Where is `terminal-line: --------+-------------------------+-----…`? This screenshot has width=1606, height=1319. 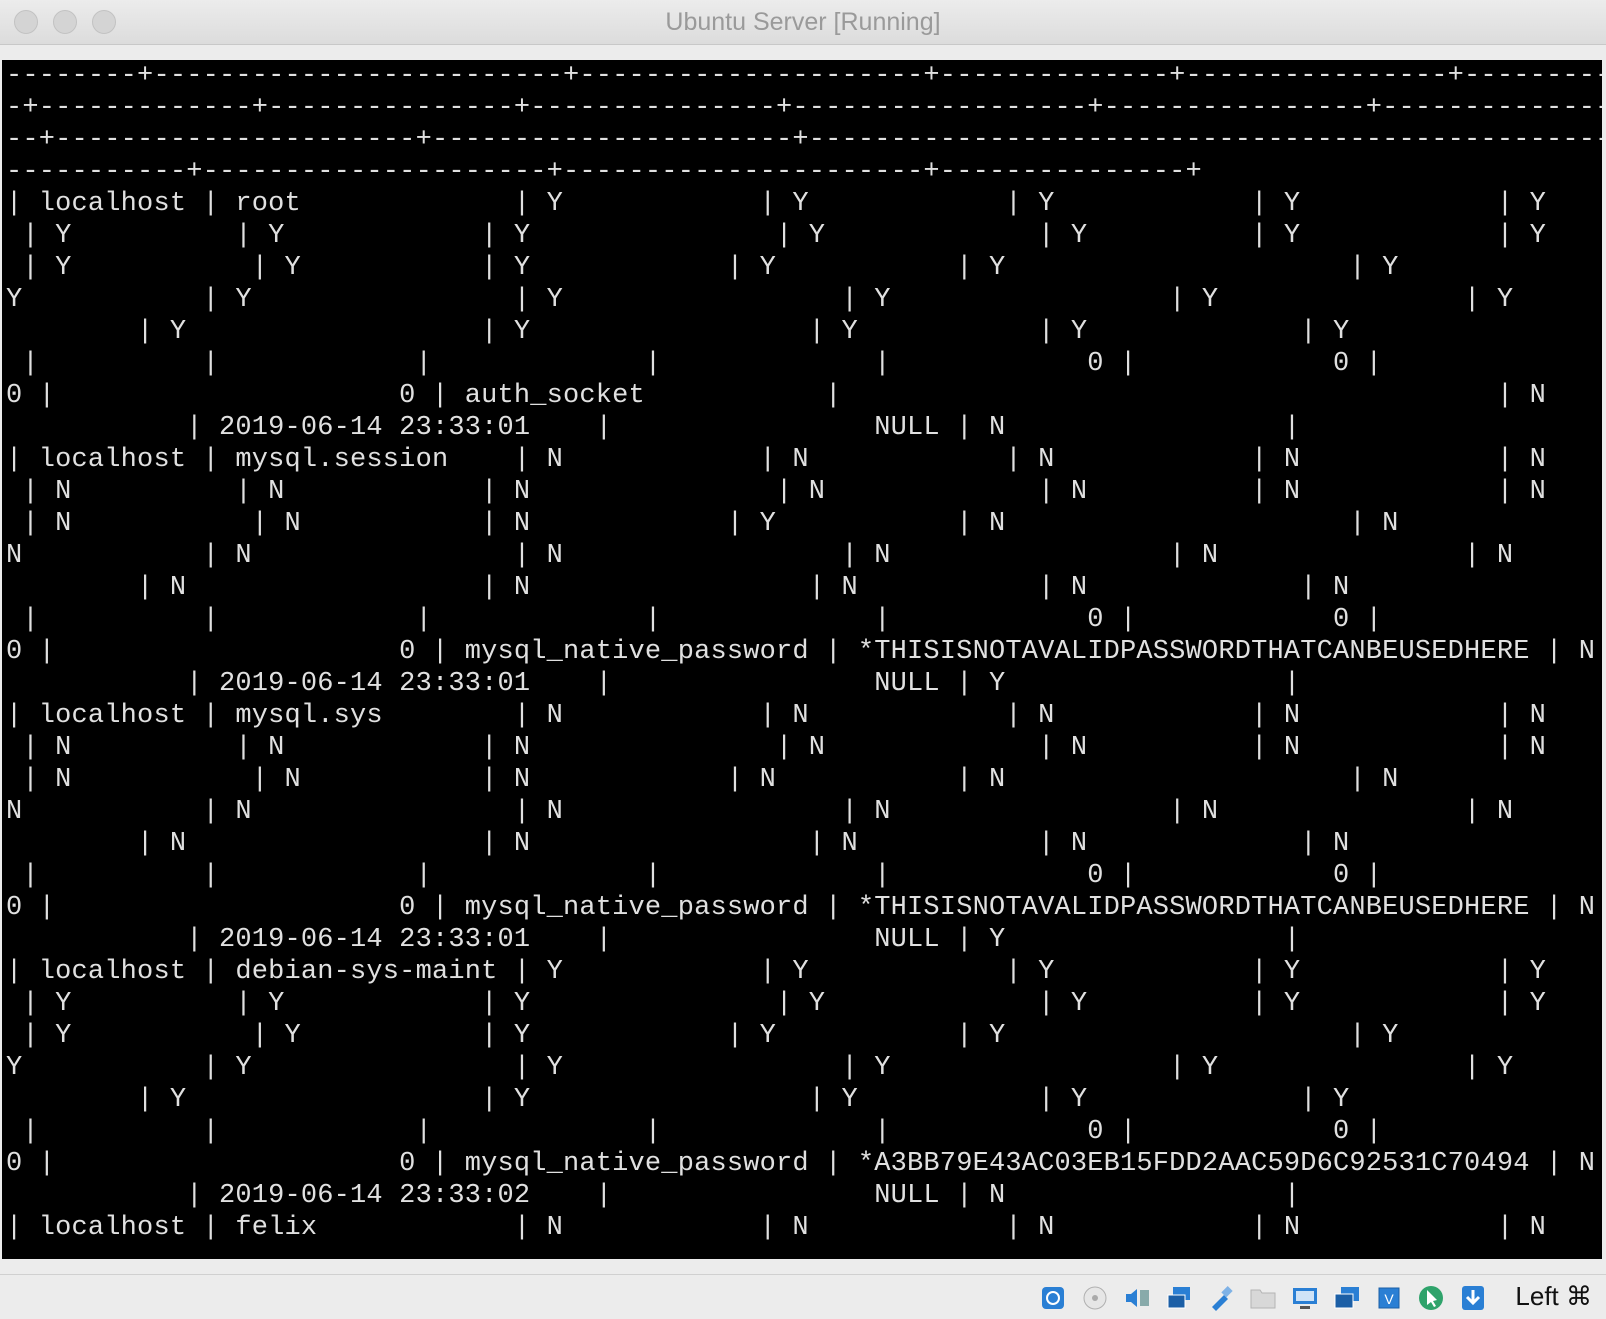 terminal-line: --------+-------------------------+-----… is located at coordinates (804, 76).